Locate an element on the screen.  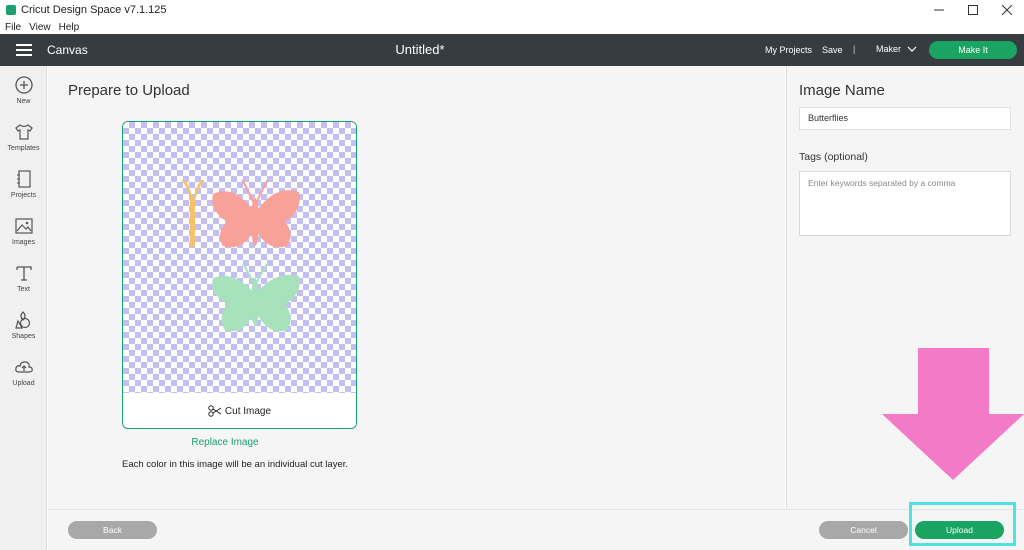
sidebar-item-text: Text is located at coordinates (23, 278).